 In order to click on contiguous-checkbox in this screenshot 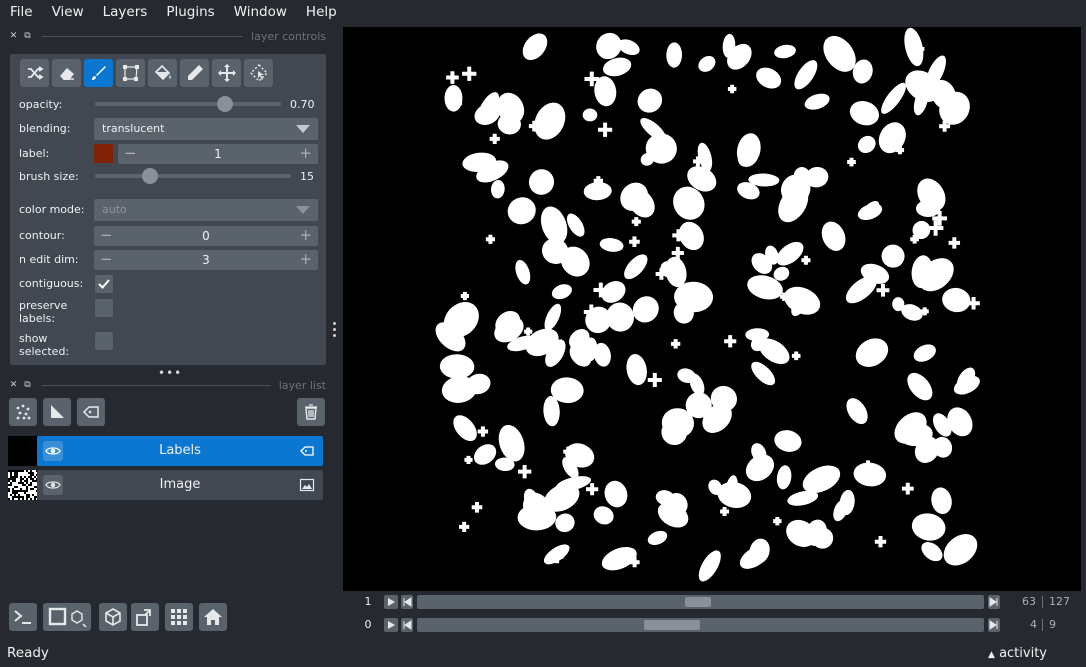, I will do `click(104, 284)`.